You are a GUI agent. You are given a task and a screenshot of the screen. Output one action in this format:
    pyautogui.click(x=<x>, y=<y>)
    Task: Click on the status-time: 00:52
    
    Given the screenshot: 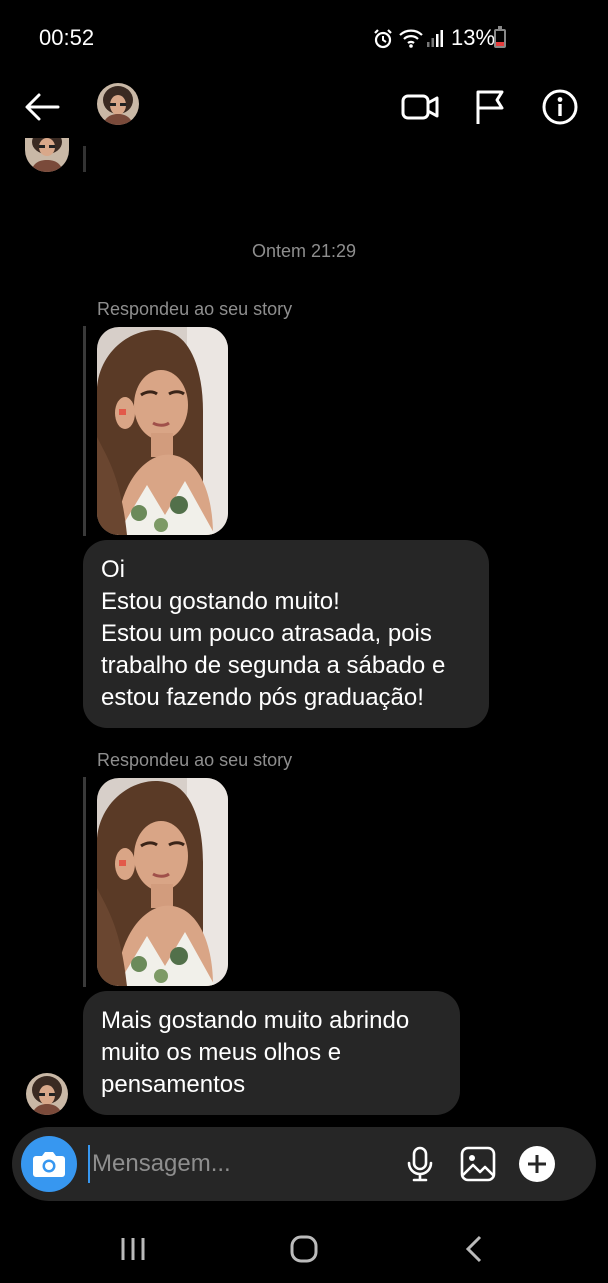 What is the action you would take?
    pyautogui.click(x=67, y=37)
    